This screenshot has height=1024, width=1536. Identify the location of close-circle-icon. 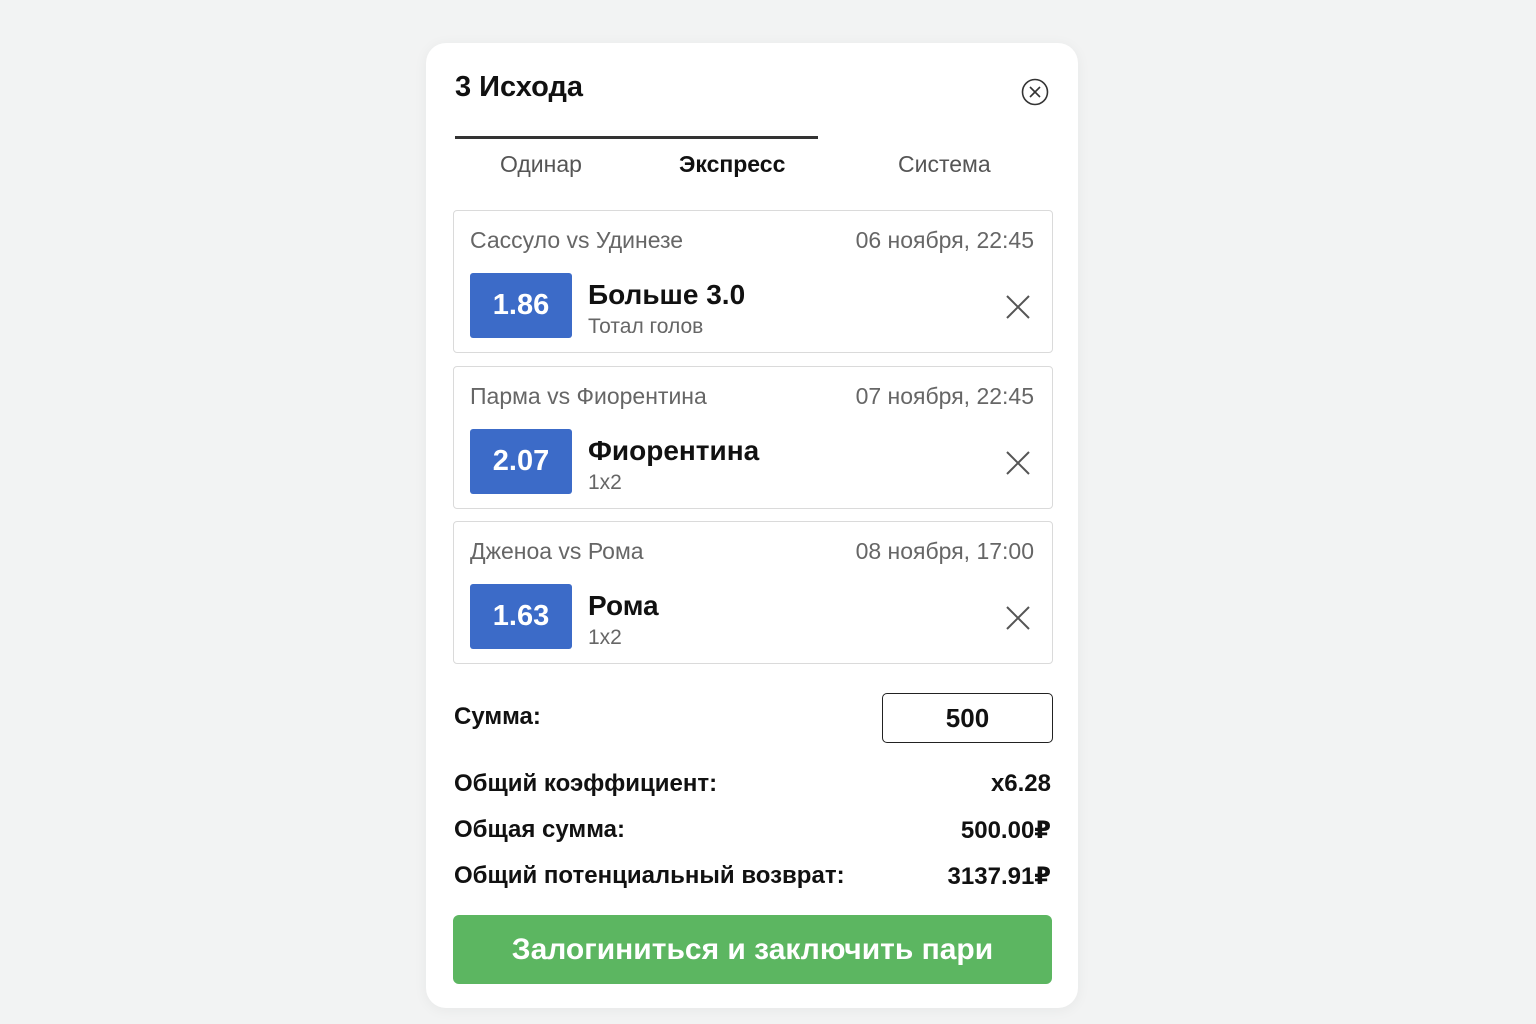
(1035, 92).